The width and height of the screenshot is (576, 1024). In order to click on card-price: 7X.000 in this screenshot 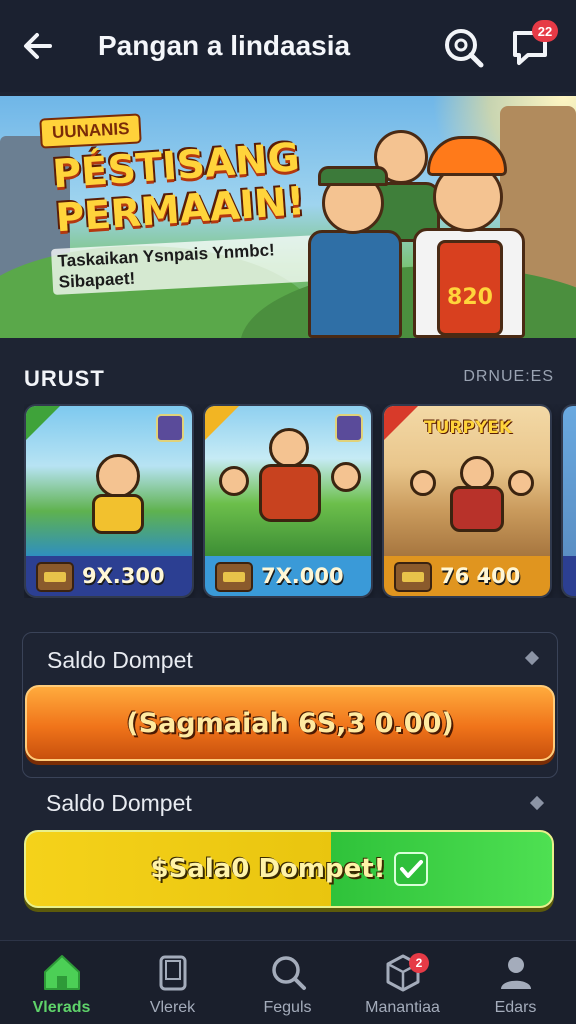, I will do `click(302, 576)`.